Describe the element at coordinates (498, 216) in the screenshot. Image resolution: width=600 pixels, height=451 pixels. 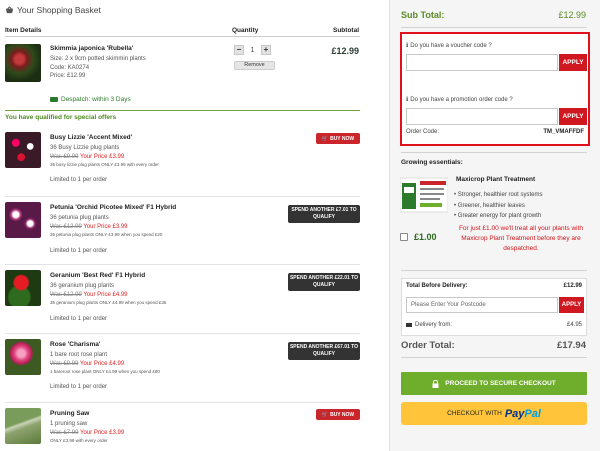
I see `benefit-item: Greater energy for plant growth` at that location.